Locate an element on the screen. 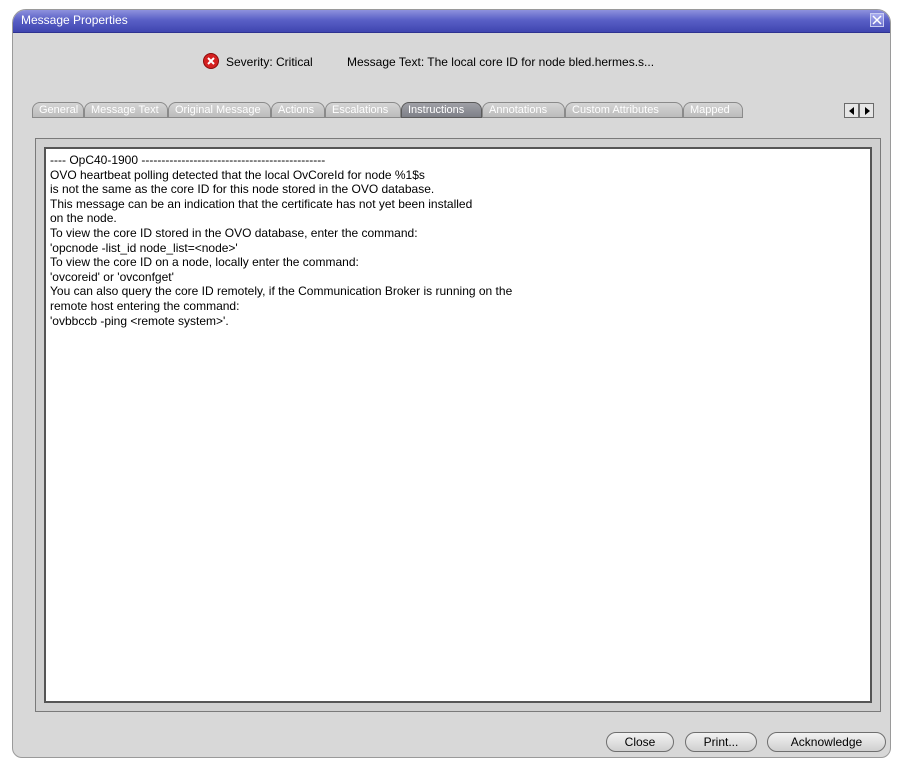  tab-mapped: Mapped is located at coordinates (713, 110).